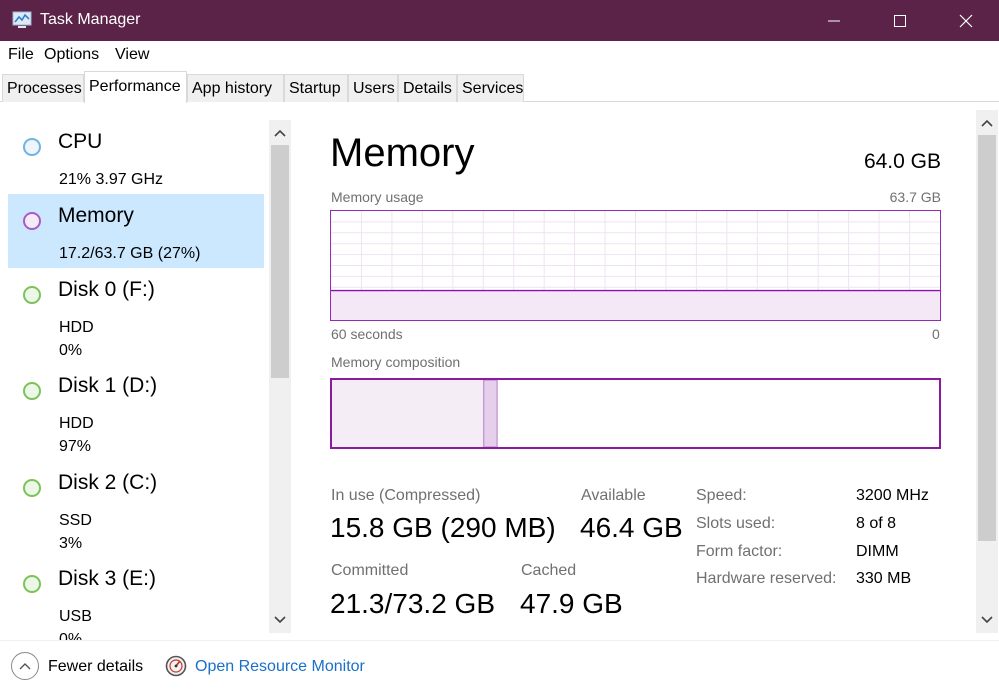 Image resolution: width=999 pixels, height=700 pixels. I want to click on maximize-button, so click(900, 20).